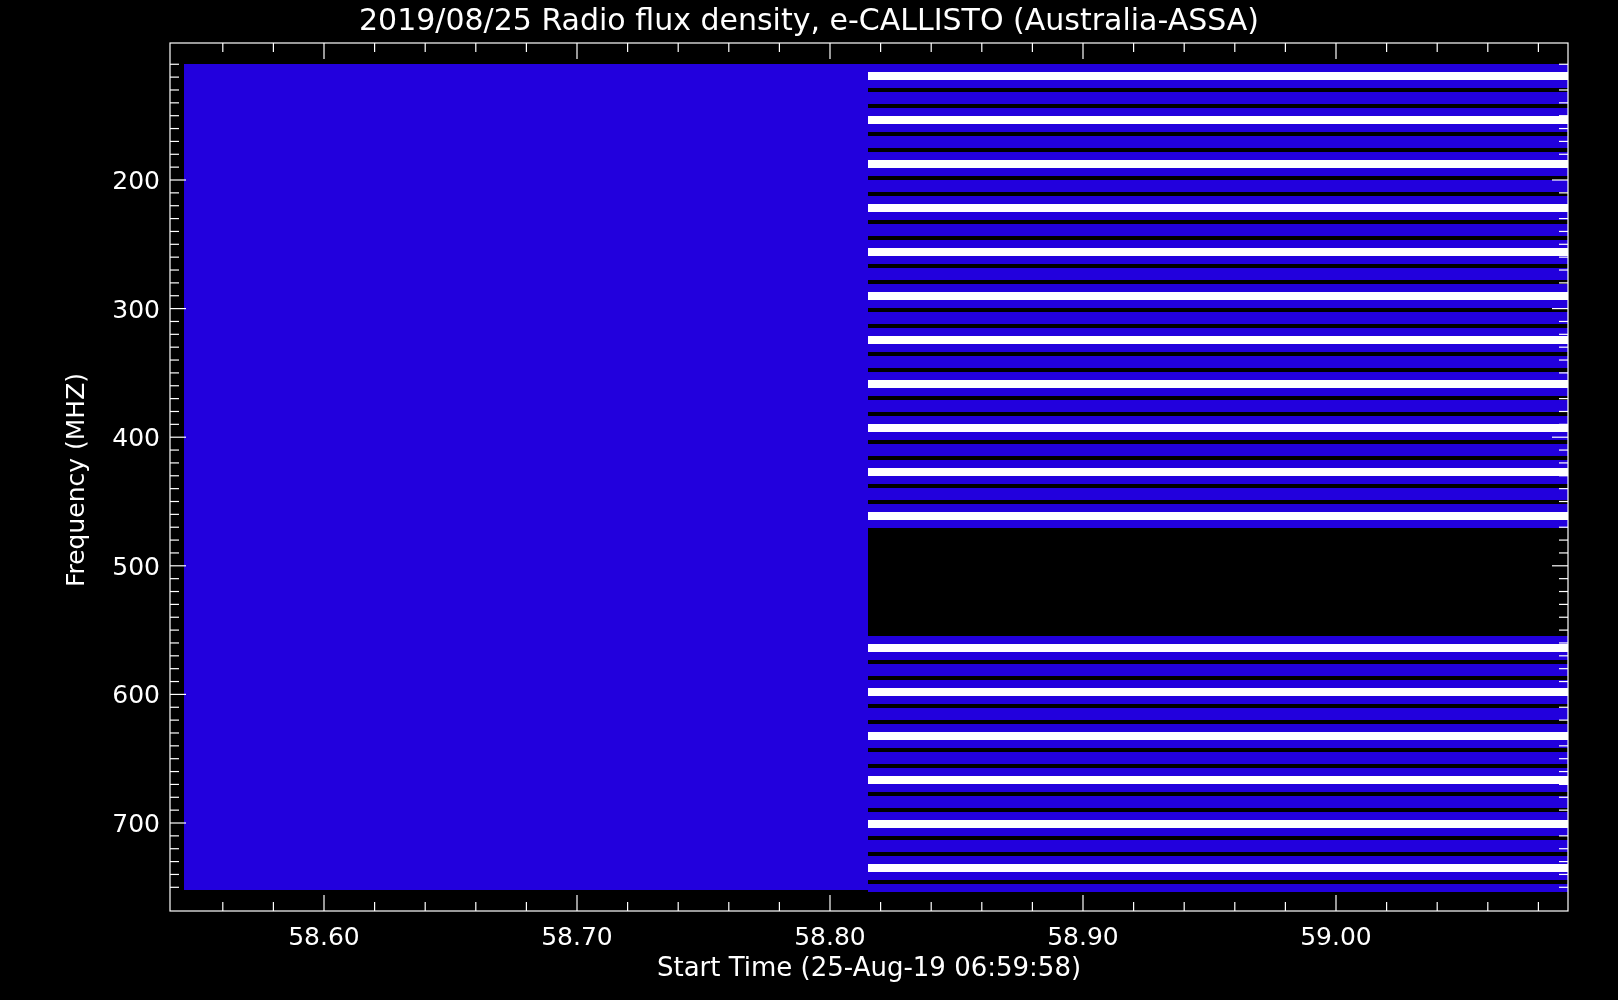 The image size is (1618, 1000). I want to click on y-tick-label: 400, so click(136, 438).